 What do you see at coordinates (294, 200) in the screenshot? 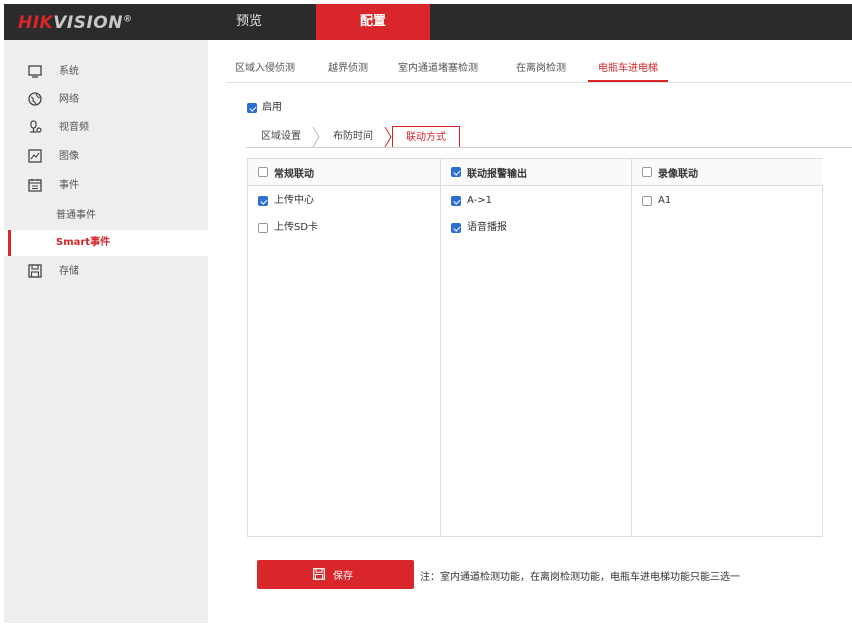
I see `list-item-label: 上传中心` at bounding box center [294, 200].